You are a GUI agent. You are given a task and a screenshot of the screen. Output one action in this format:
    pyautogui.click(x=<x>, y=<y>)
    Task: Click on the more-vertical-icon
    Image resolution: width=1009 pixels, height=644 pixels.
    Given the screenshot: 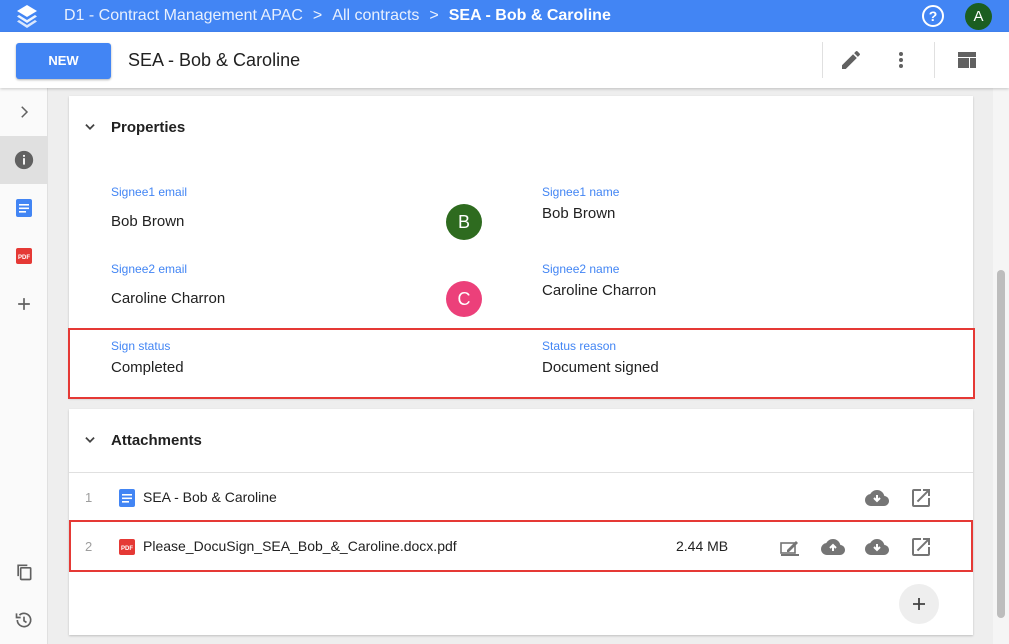 What is the action you would take?
    pyautogui.click(x=901, y=60)
    